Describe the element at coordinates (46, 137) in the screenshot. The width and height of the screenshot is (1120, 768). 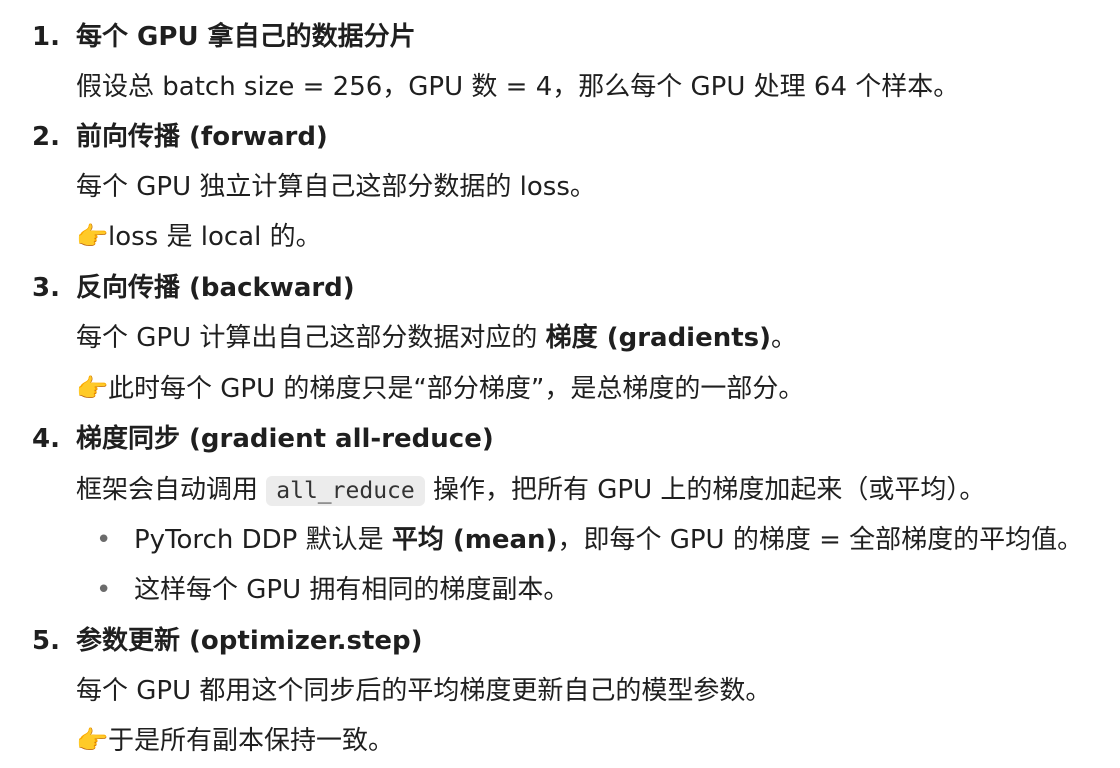
I see `step-number: 2.` at that location.